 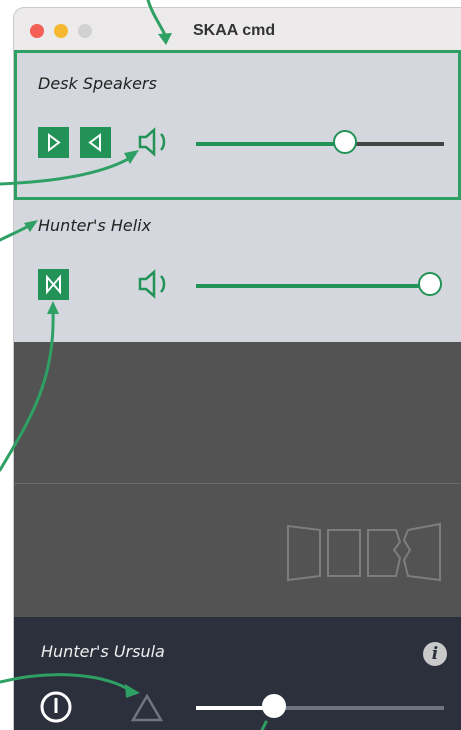 What do you see at coordinates (234, 30) in the screenshot?
I see `window-title: SKAA cmd` at bounding box center [234, 30].